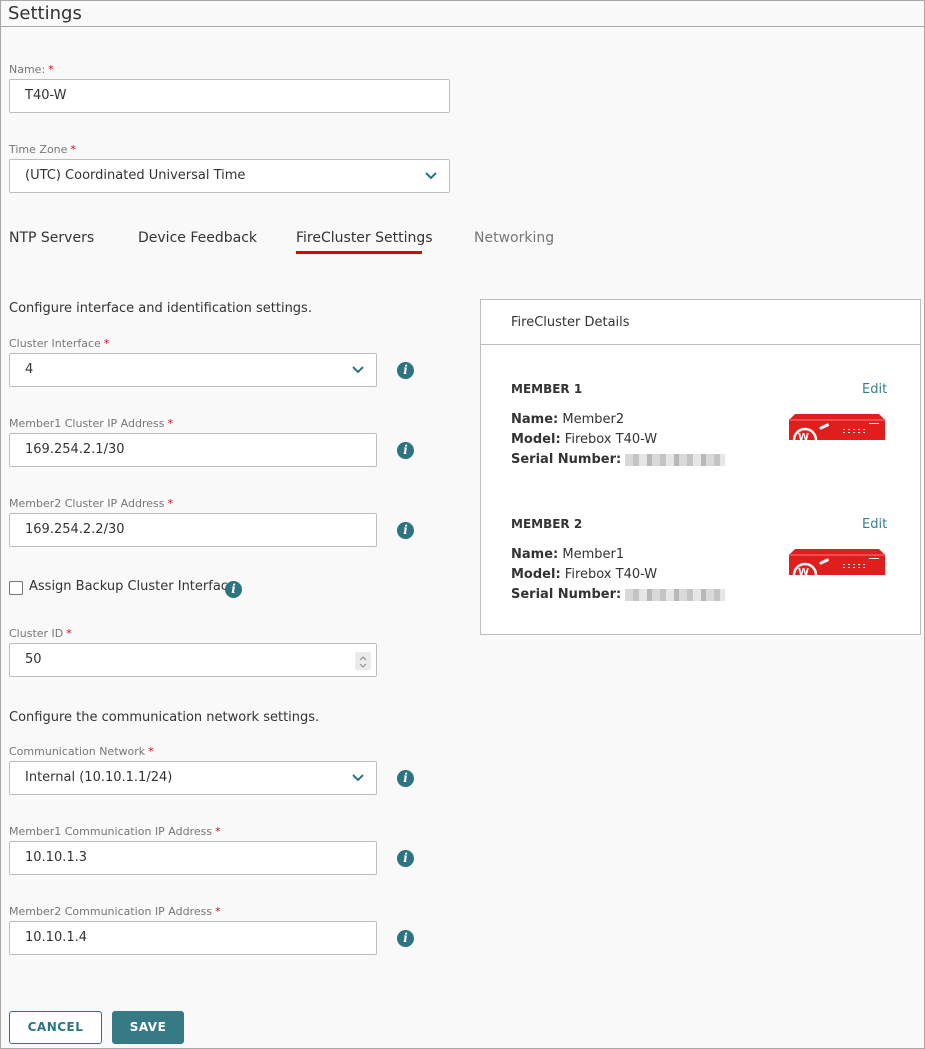 Image resolution: width=925 pixels, height=1049 pixels. I want to click on cluster-id-input: 50, so click(193, 660).